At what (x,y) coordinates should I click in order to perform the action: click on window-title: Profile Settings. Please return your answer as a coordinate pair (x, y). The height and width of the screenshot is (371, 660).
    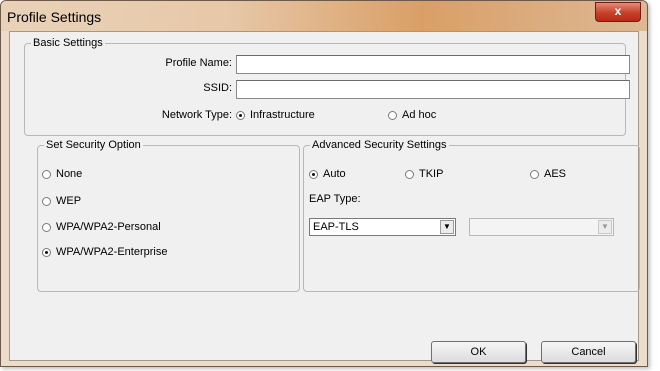
    Looking at the image, I should click on (54, 17).